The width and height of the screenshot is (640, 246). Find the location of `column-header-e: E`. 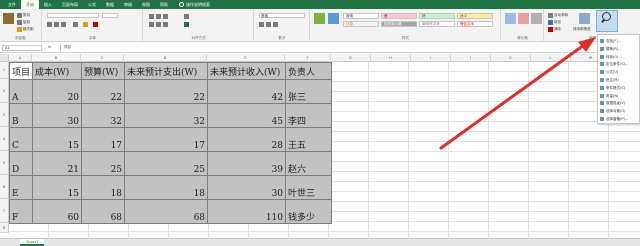

column-header-e: E is located at coordinates (246, 58).